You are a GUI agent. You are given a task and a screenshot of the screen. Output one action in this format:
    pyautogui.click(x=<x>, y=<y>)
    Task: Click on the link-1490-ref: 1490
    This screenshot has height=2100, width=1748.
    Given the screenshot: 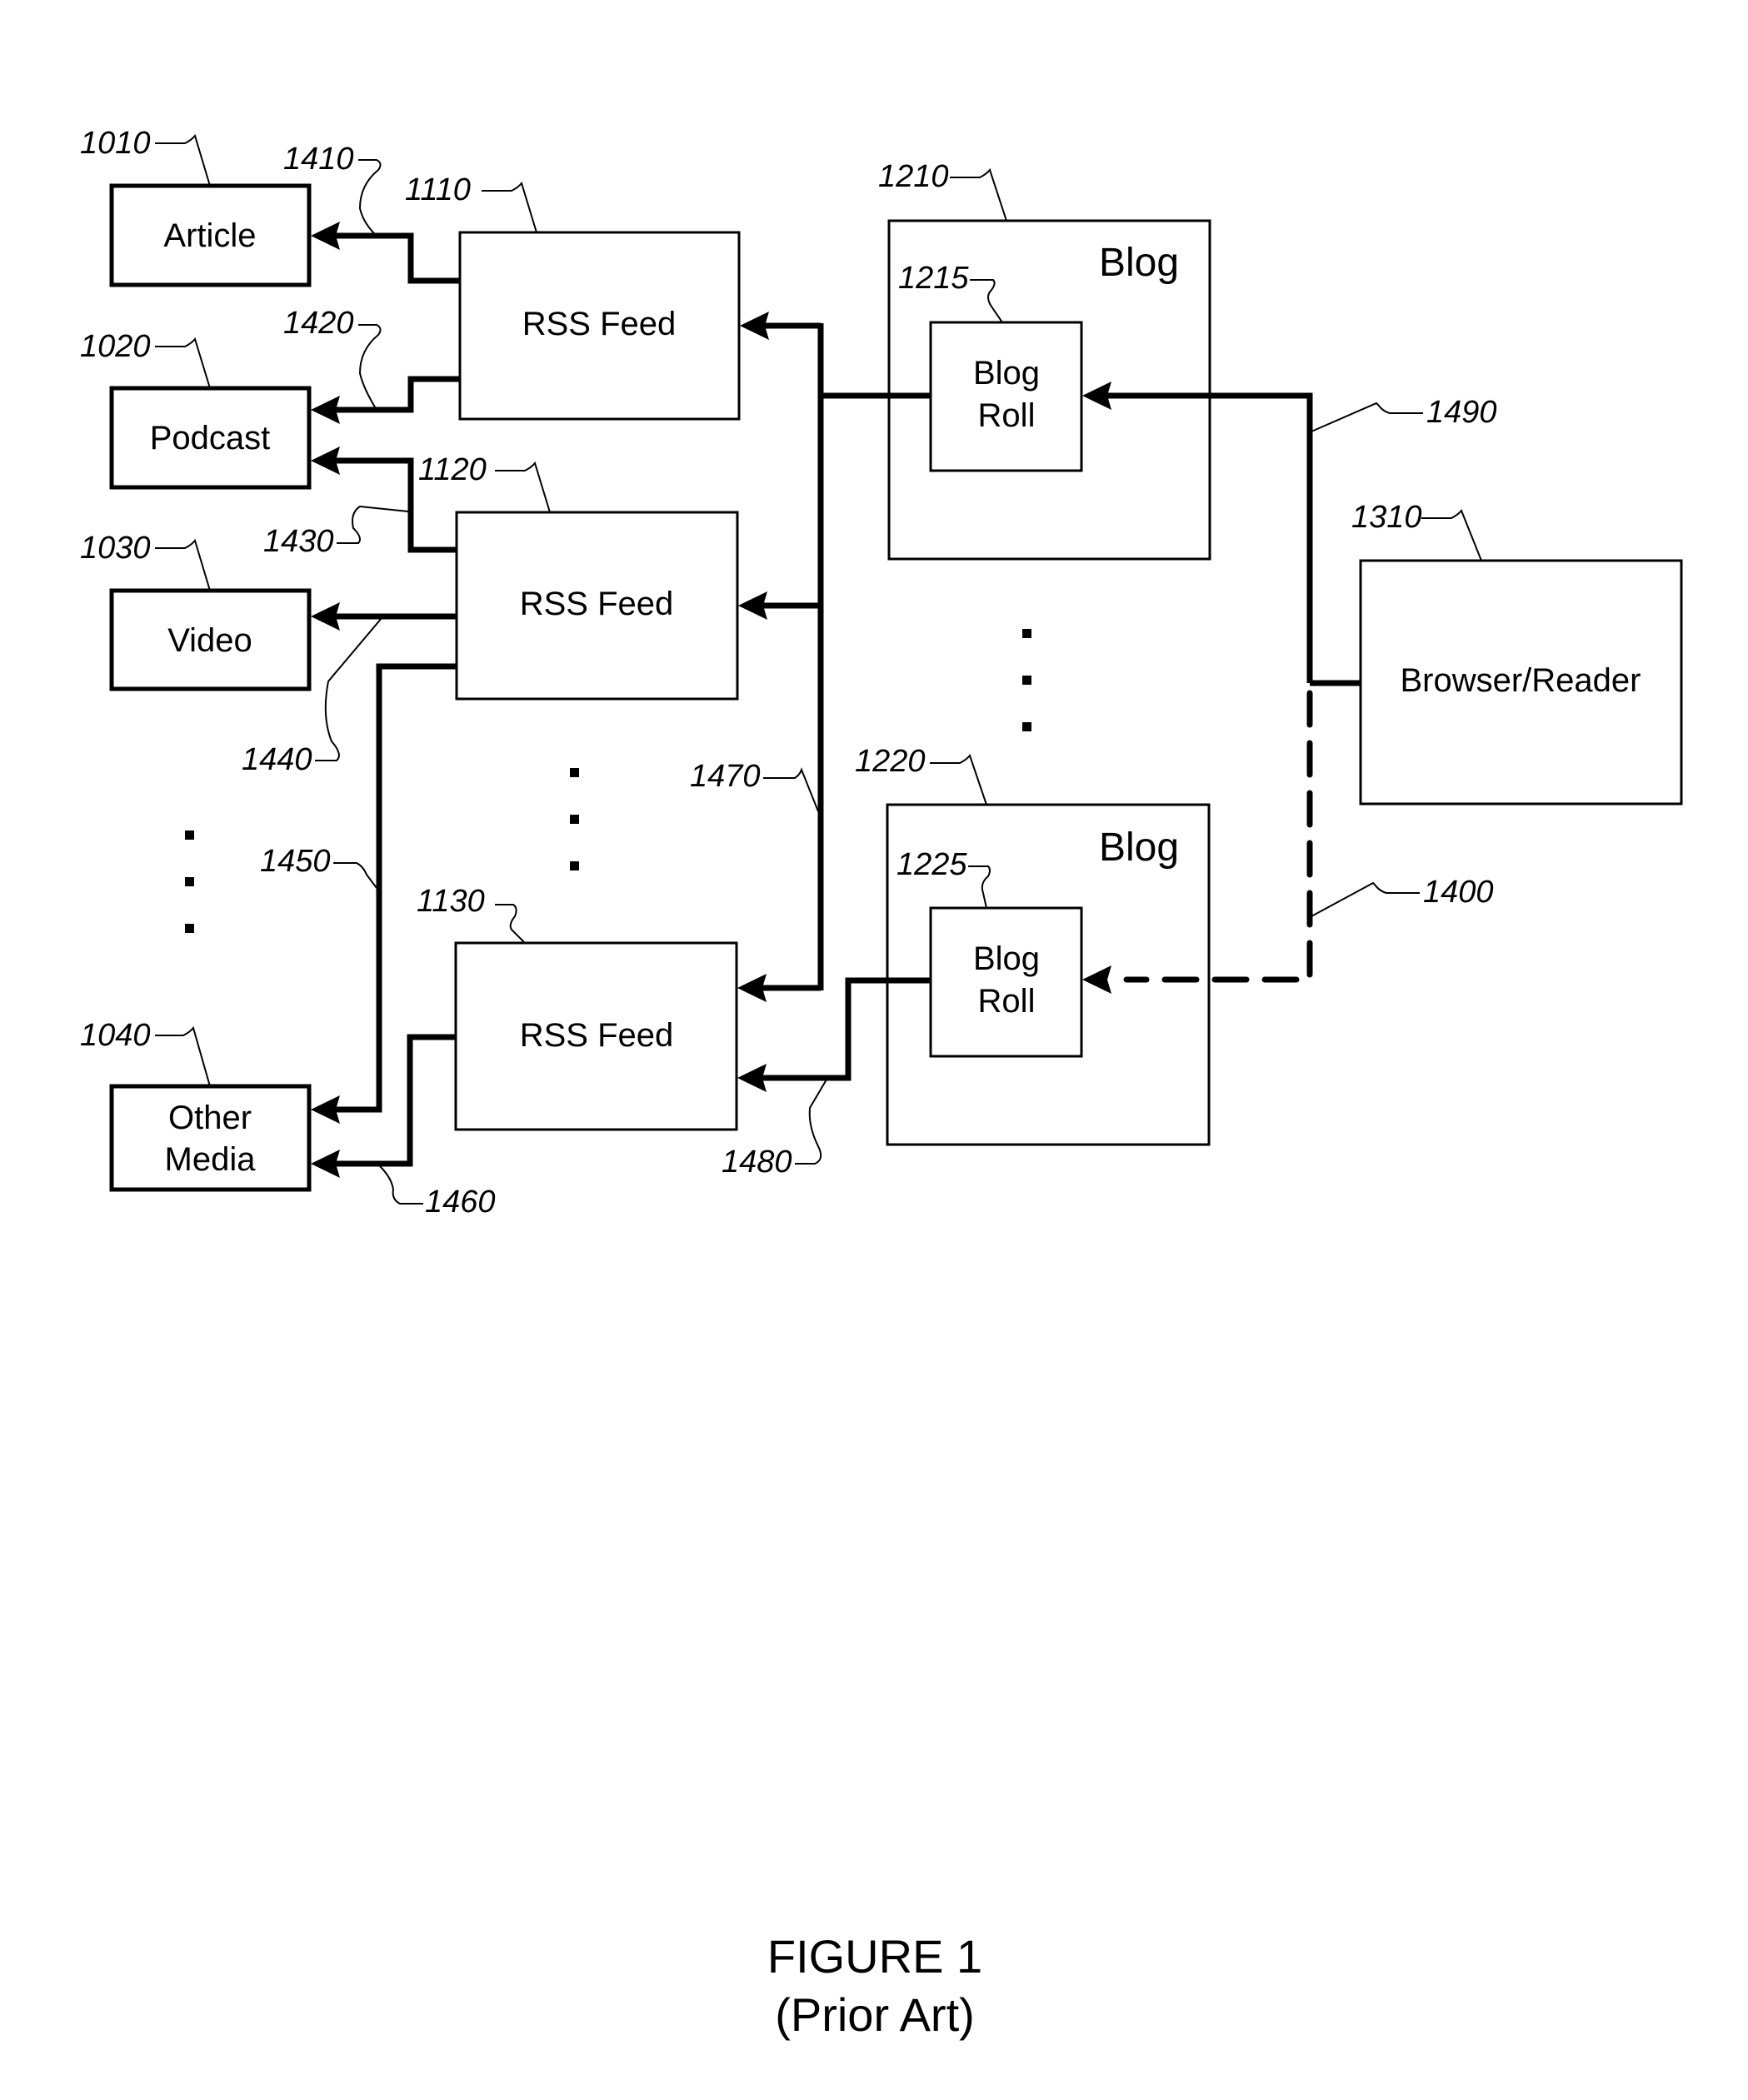 What is the action you would take?
    pyautogui.click(x=1461, y=412)
    